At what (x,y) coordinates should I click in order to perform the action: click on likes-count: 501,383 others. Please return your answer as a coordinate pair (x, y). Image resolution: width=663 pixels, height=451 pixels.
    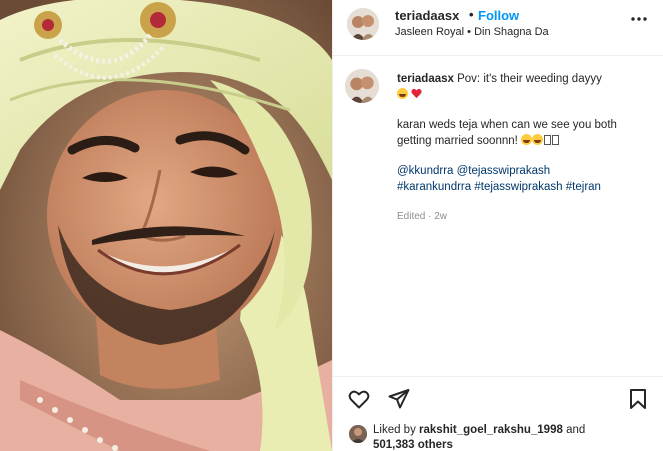
    Looking at the image, I should click on (413, 445).